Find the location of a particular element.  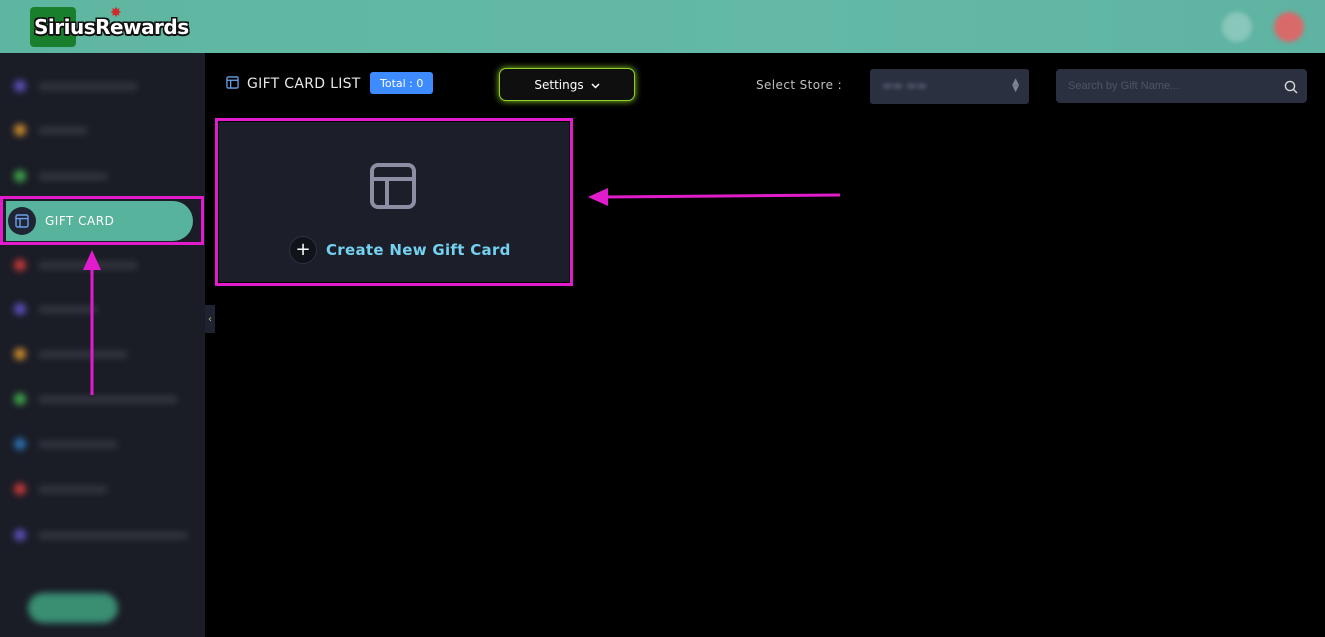

sort-arrows-icon: ▲ ▼ is located at coordinates (1015, 85).